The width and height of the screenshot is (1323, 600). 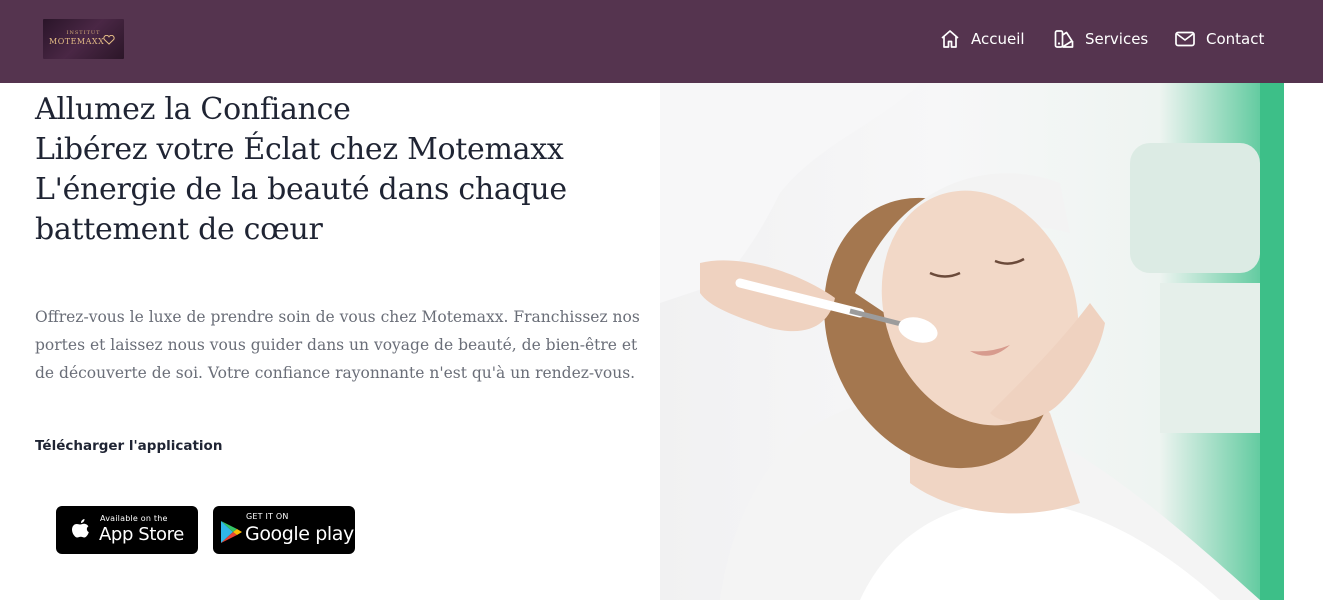 I want to click on apple-icon, so click(x=80, y=528).